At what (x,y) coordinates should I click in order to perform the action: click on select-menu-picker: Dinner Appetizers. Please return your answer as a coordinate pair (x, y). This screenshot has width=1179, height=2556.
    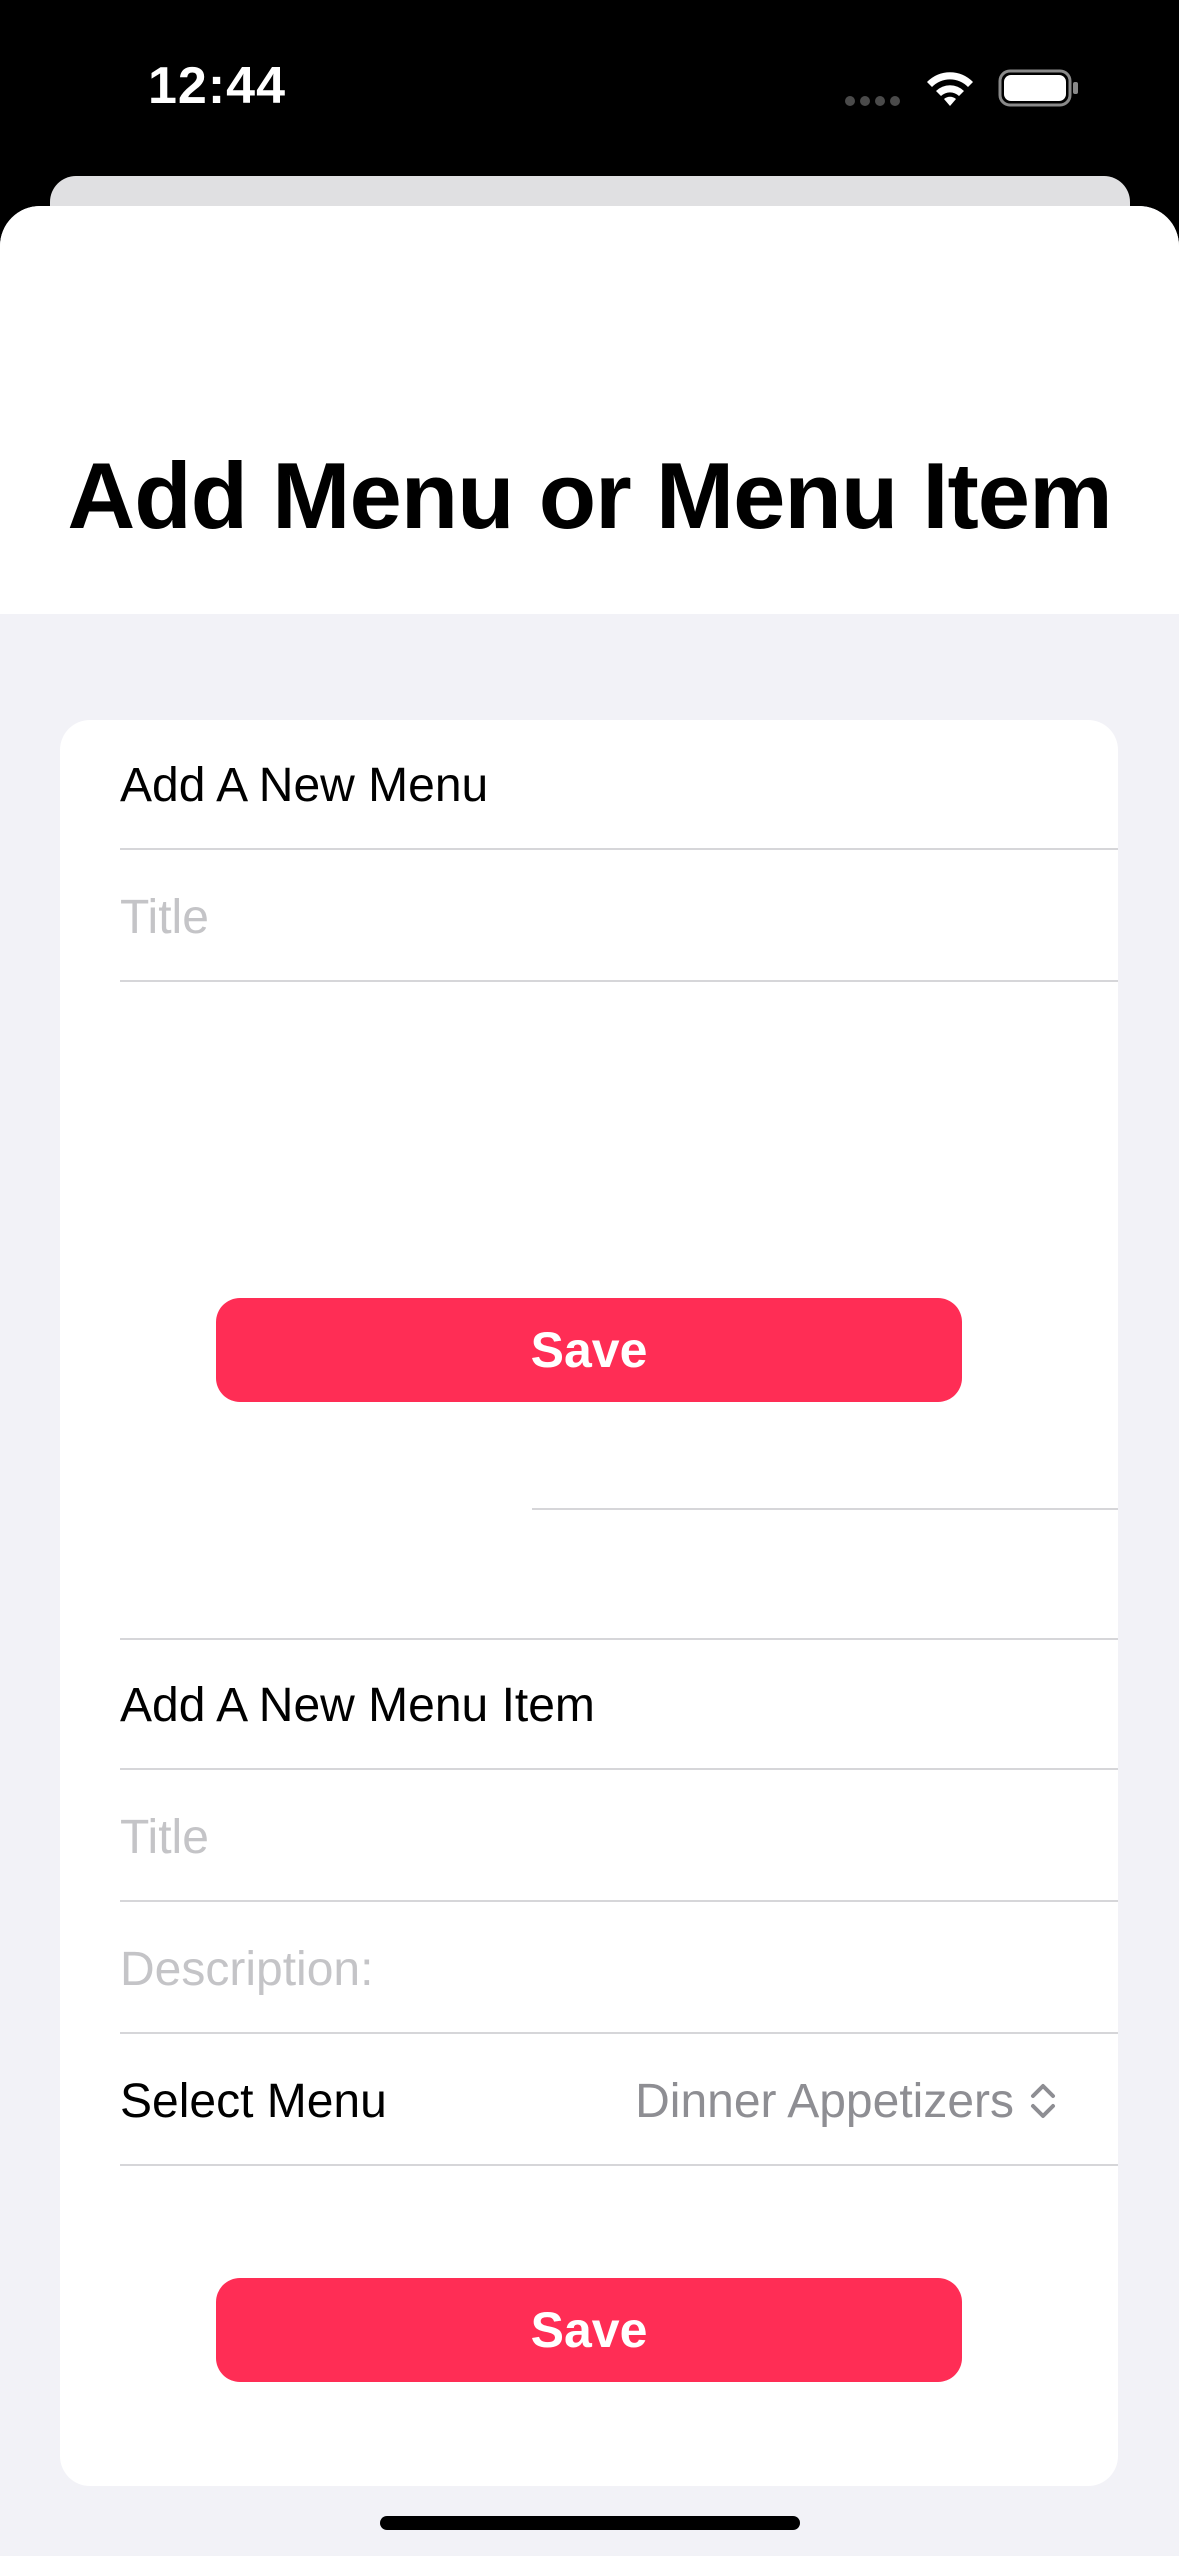
    Looking at the image, I should click on (846, 2101).